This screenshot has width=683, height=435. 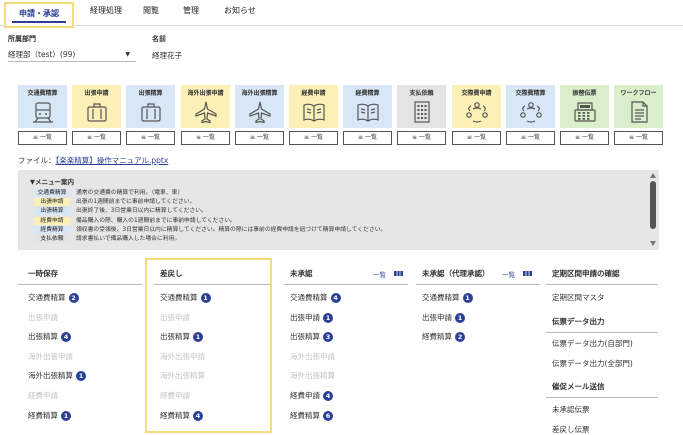 What do you see at coordinates (586, 273) in the screenshot?
I see `section-commuter: 定期区間申請の確認` at bounding box center [586, 273].